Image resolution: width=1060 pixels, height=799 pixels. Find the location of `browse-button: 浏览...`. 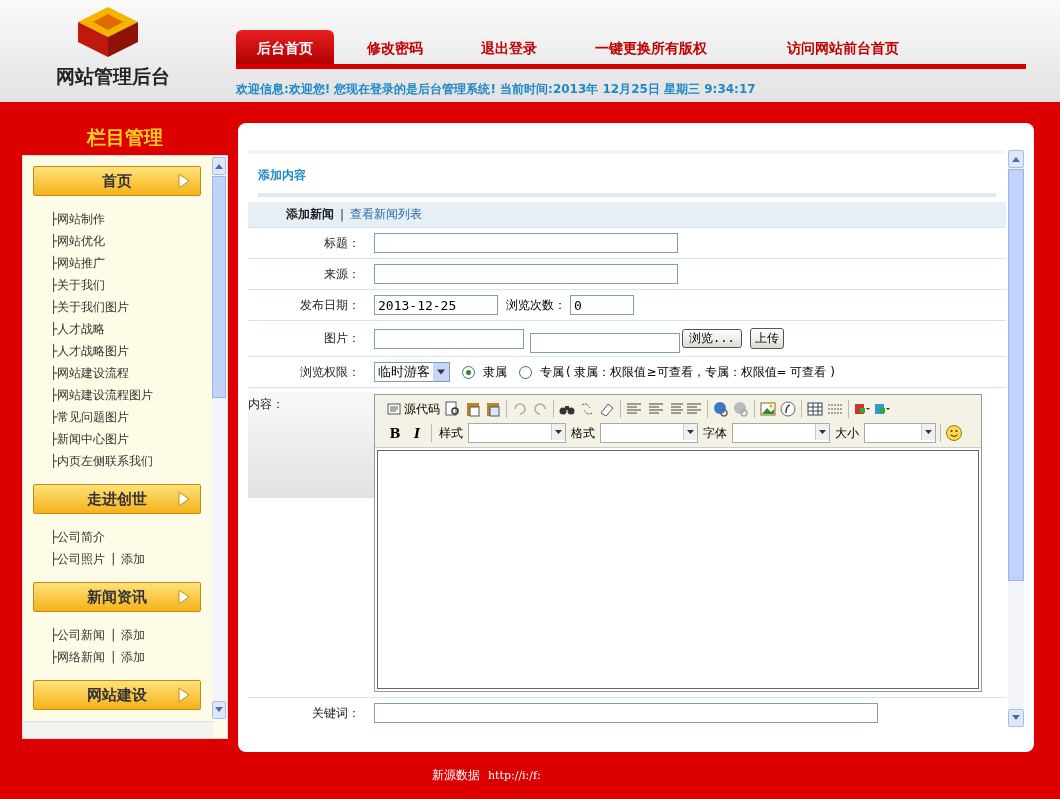

browse-button: 浏览... is located at coordinates (712, 338).